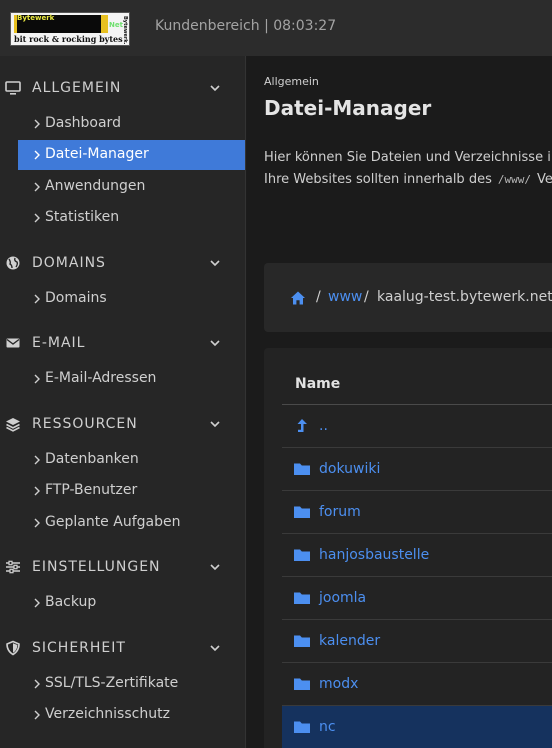 This screenshot has height=748, width=552. I want to click on sidebar-section-e-mail: E-MAIL, so click(123, 343).